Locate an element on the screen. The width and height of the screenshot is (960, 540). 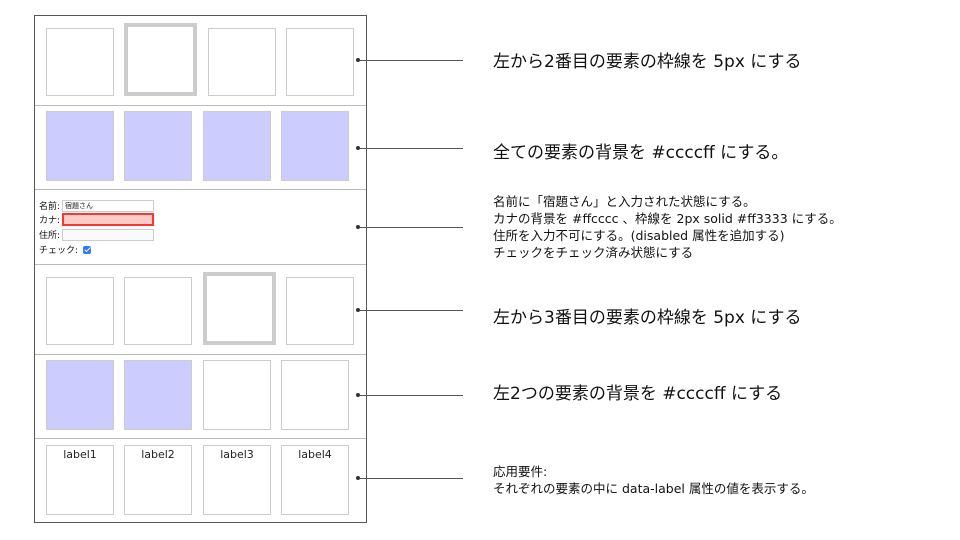
note-left-two-bg: 左2つの要素の背景を #ccccff にする is located at coordinates (638, 394).